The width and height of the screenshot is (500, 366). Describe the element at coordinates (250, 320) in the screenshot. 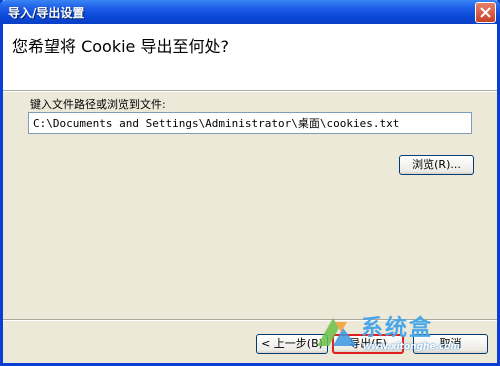

I see `footer-divider` at that location.